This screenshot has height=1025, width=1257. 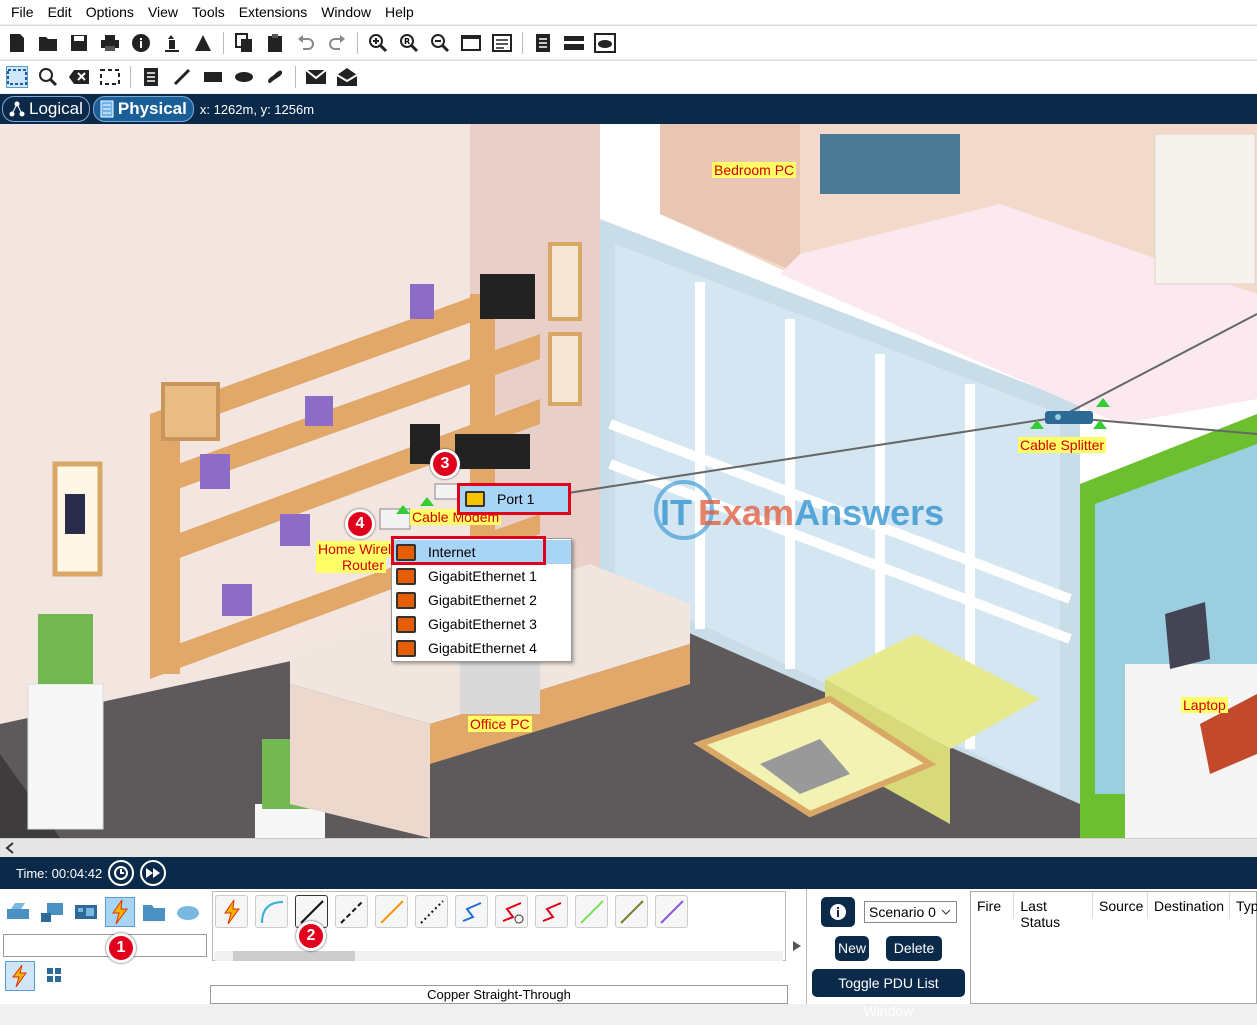 What do you see at coordinates (481, 648) in the screenshot?
I see `menu-item-gigabit-4: GigabitEthernet 4` at bounding box center [481, 648].